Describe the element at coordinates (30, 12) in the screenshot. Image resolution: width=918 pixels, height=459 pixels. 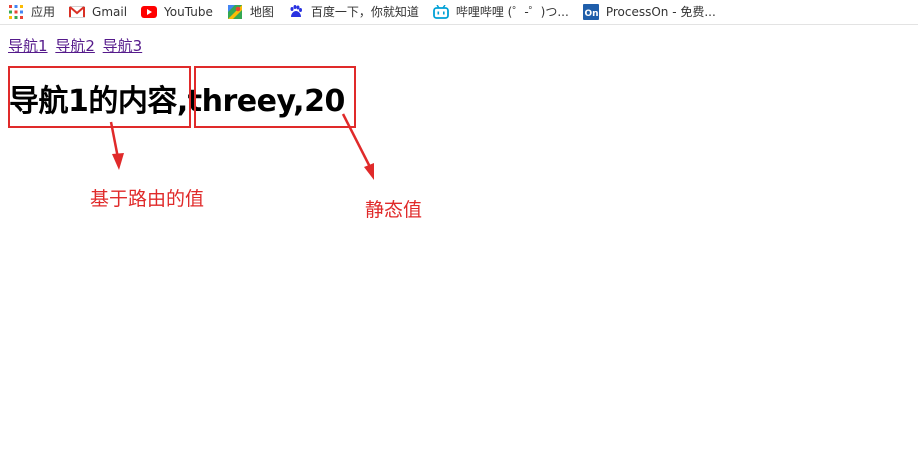
I see `bookmark-apps: 应用` at that location.